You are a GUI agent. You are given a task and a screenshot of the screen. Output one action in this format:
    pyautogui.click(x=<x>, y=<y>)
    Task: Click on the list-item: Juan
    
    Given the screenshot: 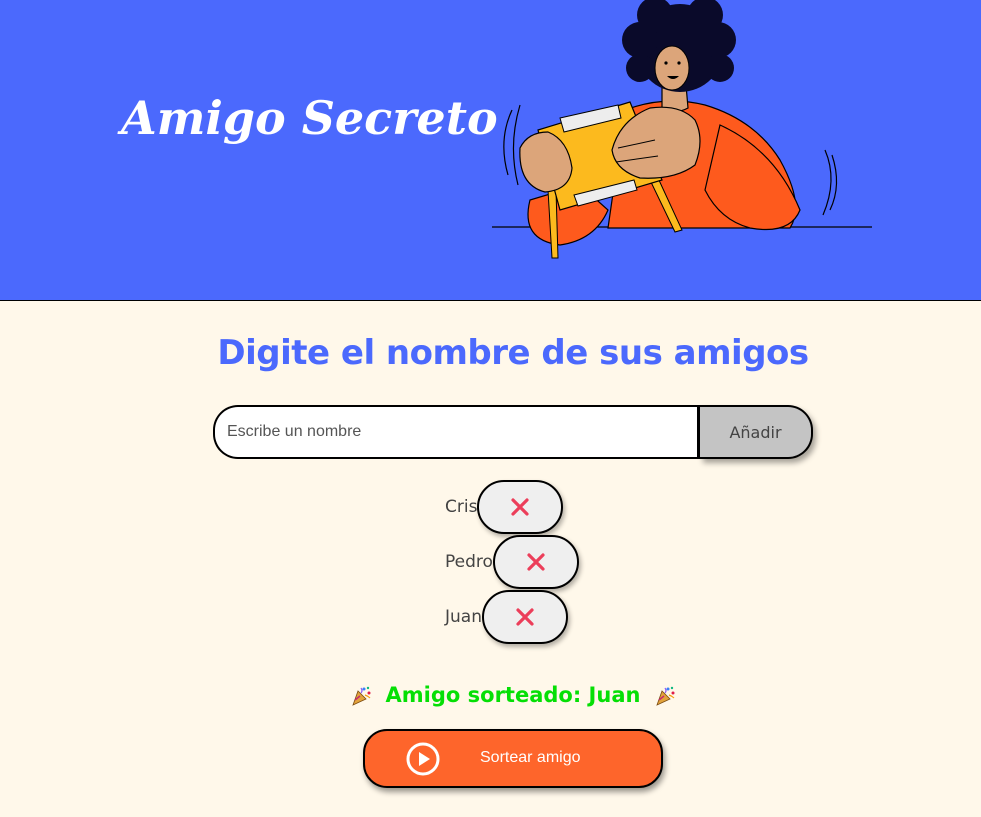 What is the action you would take?
    pyautogui.click(x=506, y=617)
    